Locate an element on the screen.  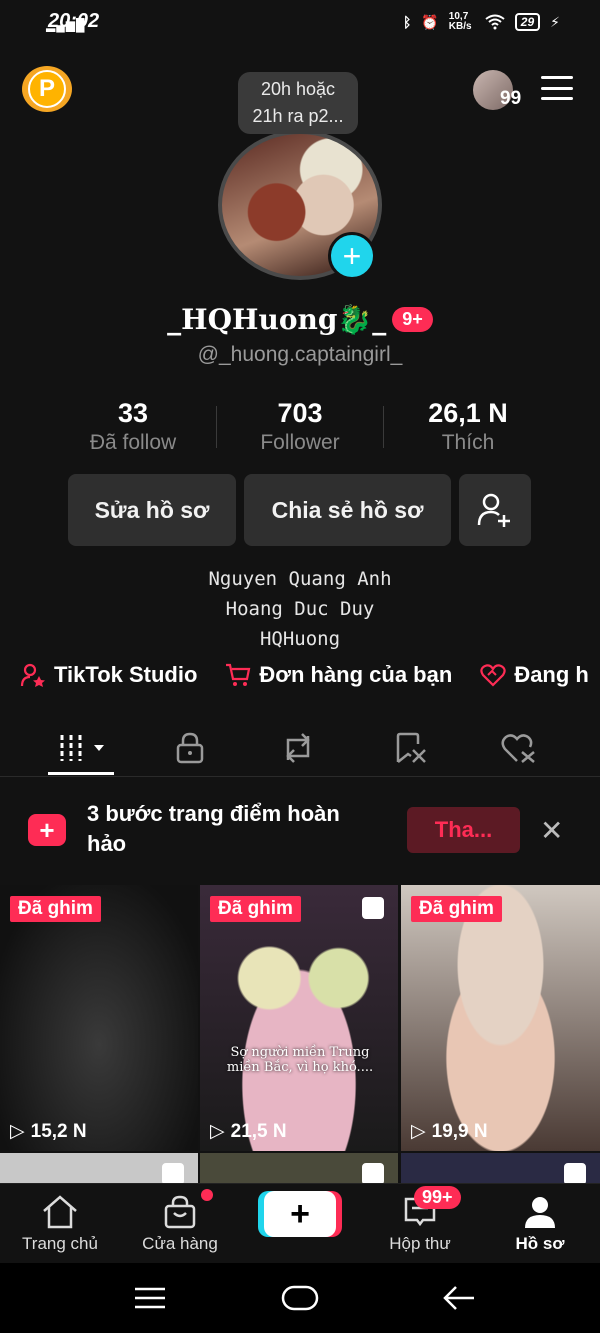
orders-link: Đơn hàng của bạn is located at coordinates (338, 675).